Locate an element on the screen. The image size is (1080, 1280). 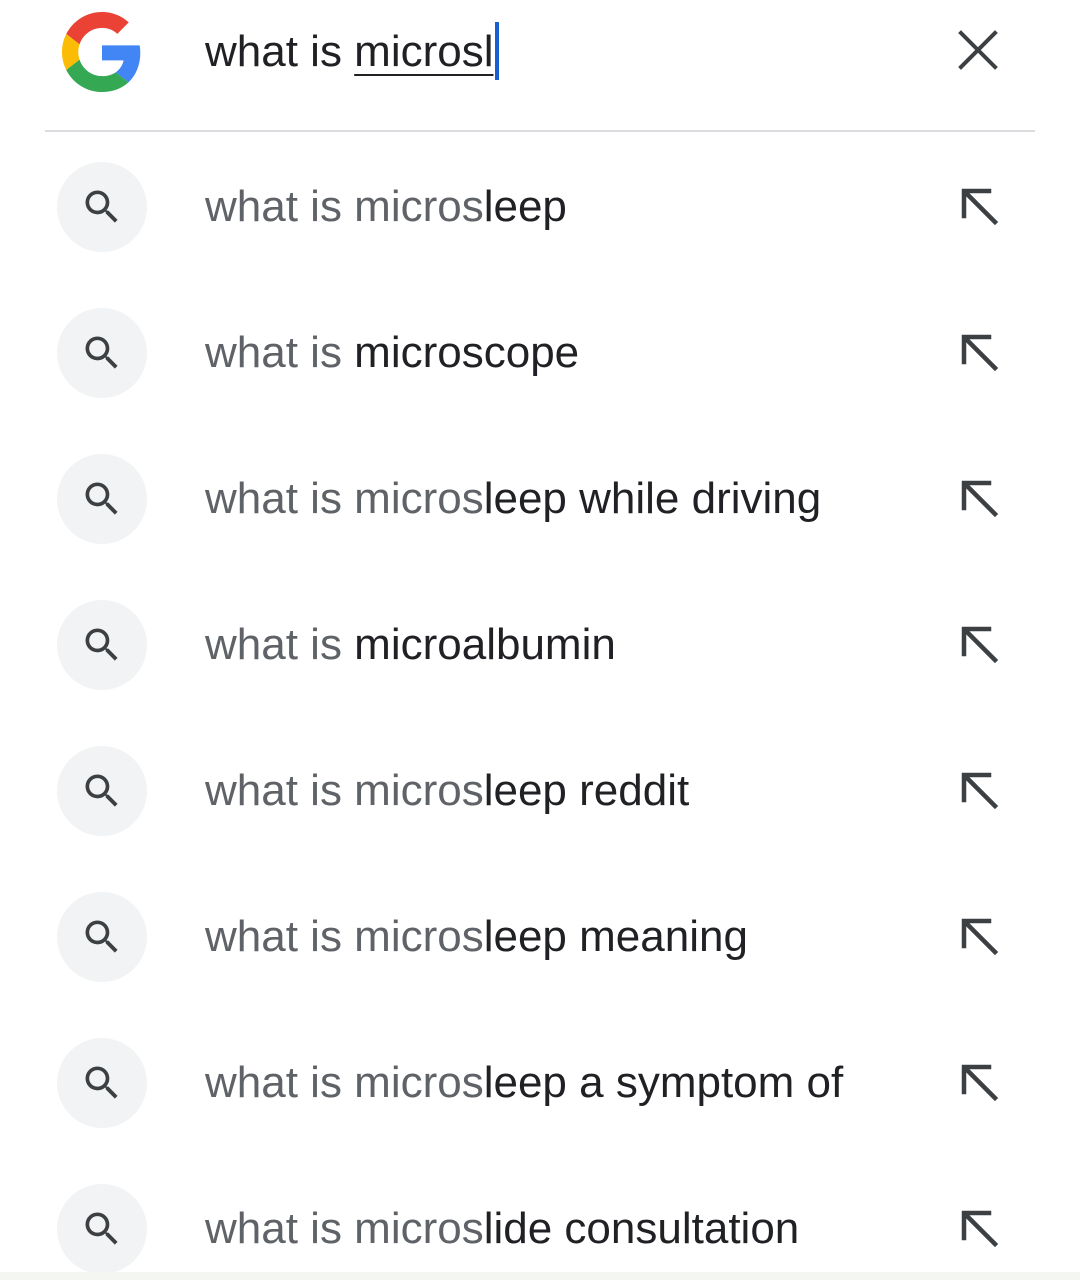
suggestion-completion: leep a symptom of is located at coordinates (663, 1082).